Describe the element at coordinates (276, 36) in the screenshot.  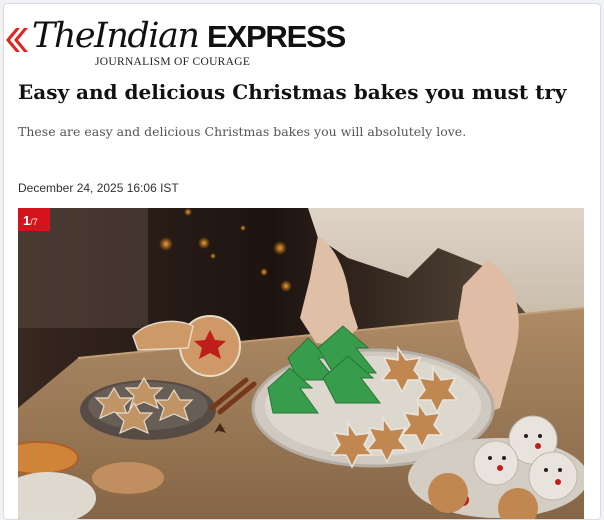
I see `logo-word-express: EXPRESS` at that location.